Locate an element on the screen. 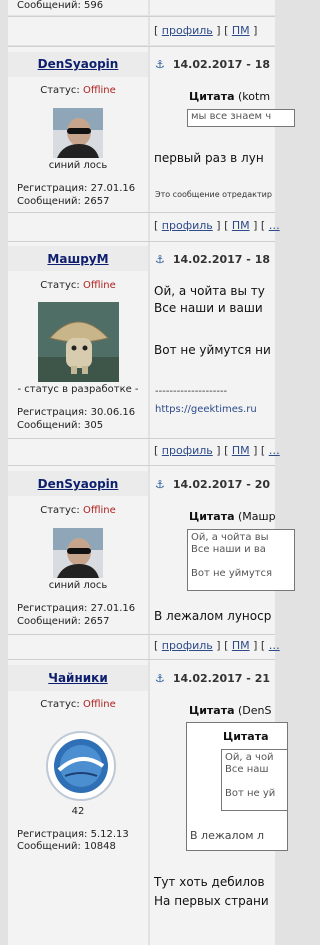  post-body-line: Вот не уймутся ни is located at coordinates (212, 350).